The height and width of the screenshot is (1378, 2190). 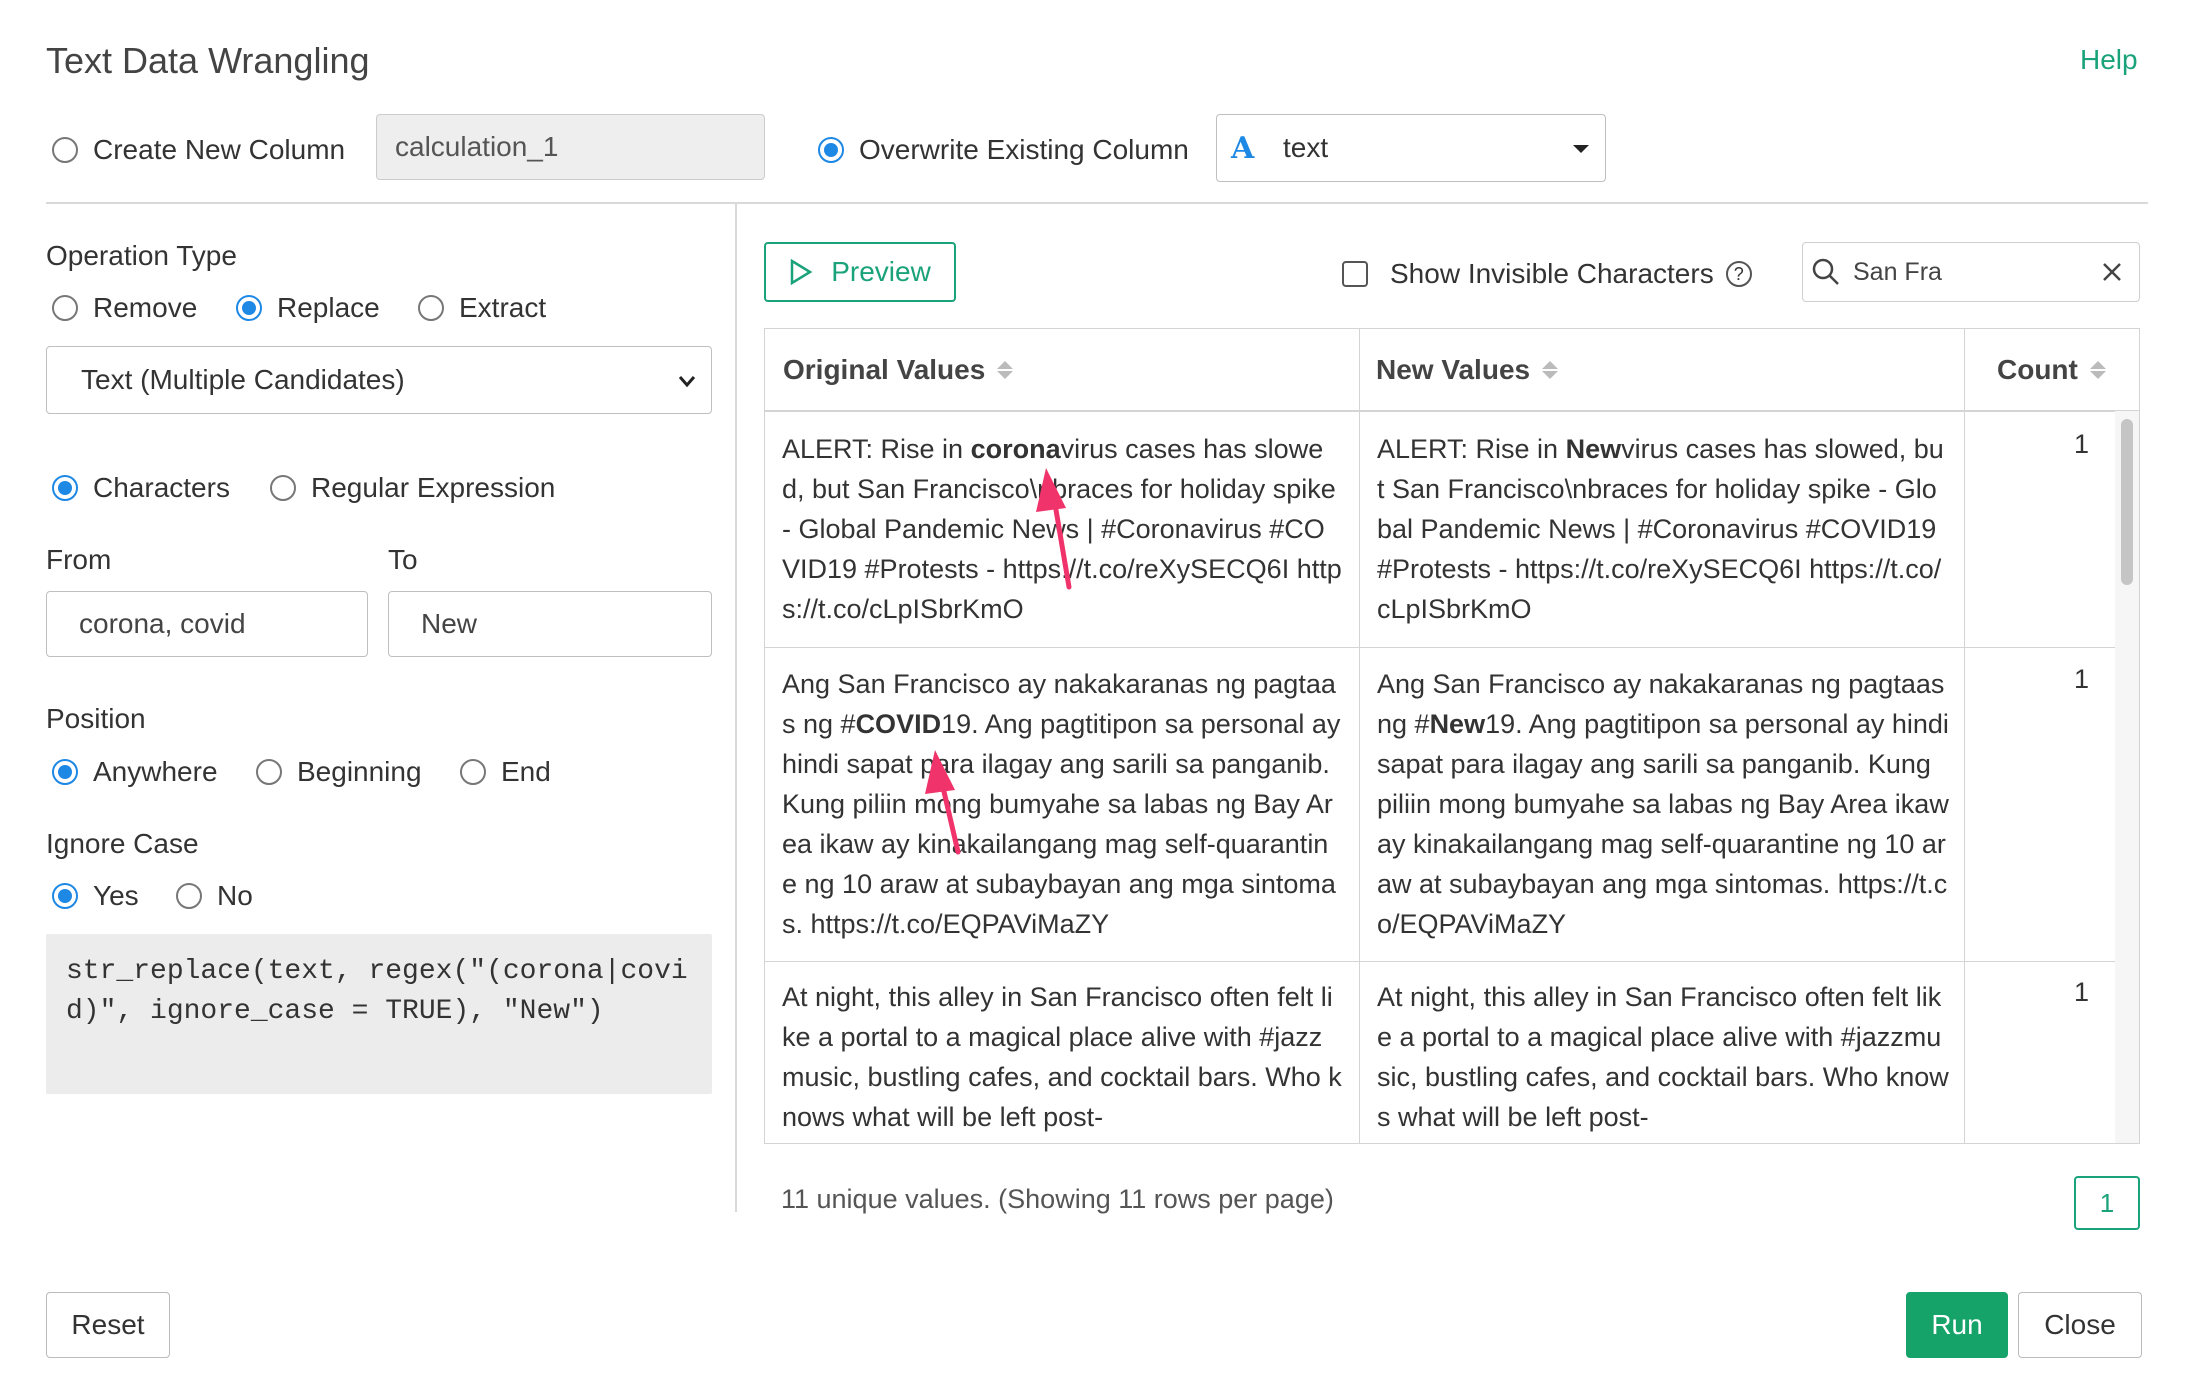 I want to click on run-button: Run, so click(x=1957, y=1325).